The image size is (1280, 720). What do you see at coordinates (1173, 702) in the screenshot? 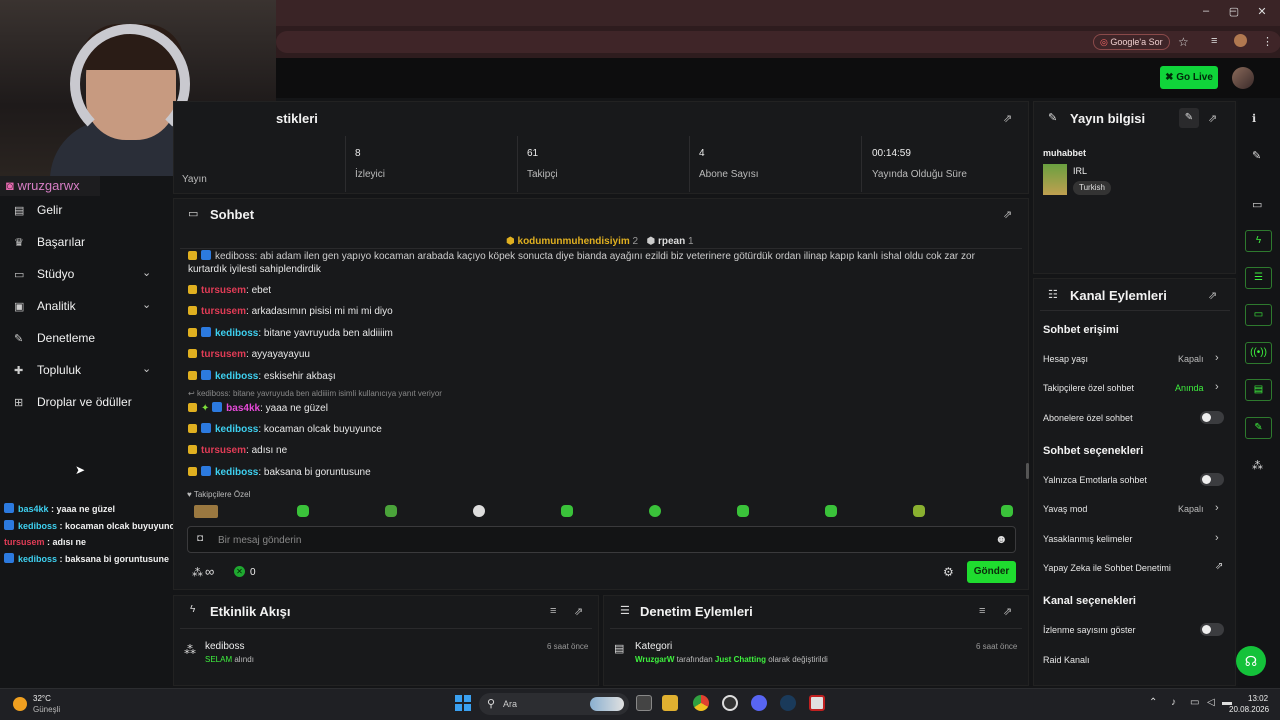
I see `microphone-icon: ♪` at bounding box center [1173, 702].